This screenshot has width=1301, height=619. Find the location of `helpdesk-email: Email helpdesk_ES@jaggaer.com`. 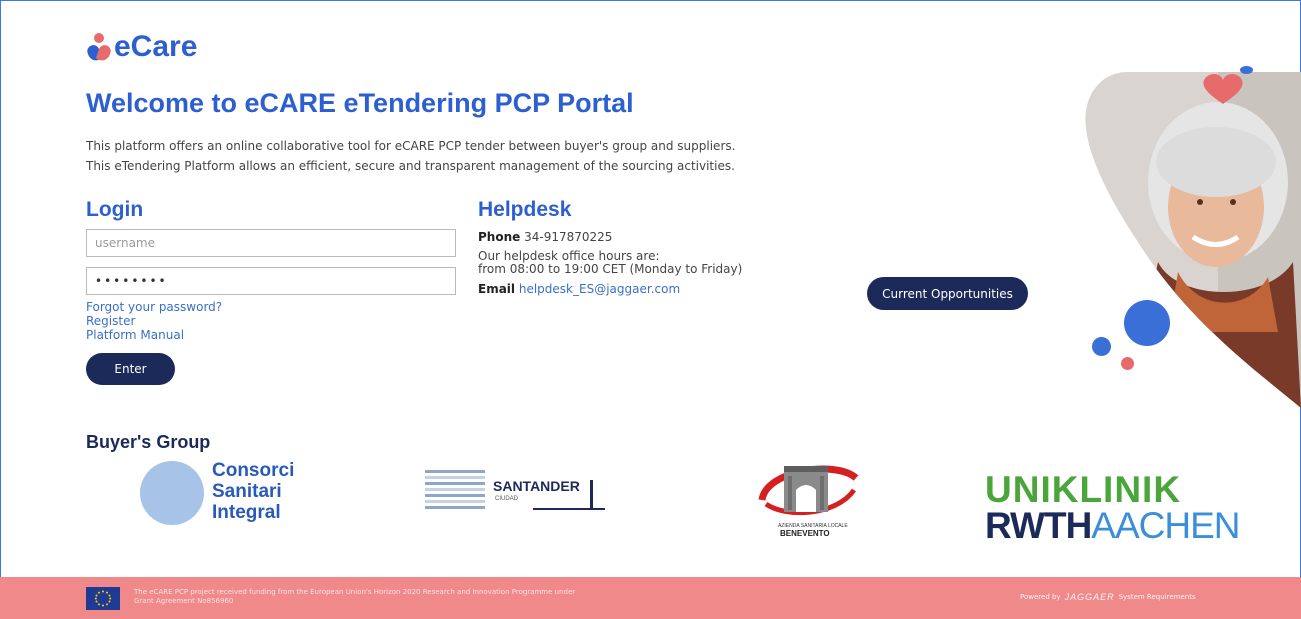

helpdesk-email: Email helpdesk_ES@jaggaer.com is located at coordinates (643, 289).